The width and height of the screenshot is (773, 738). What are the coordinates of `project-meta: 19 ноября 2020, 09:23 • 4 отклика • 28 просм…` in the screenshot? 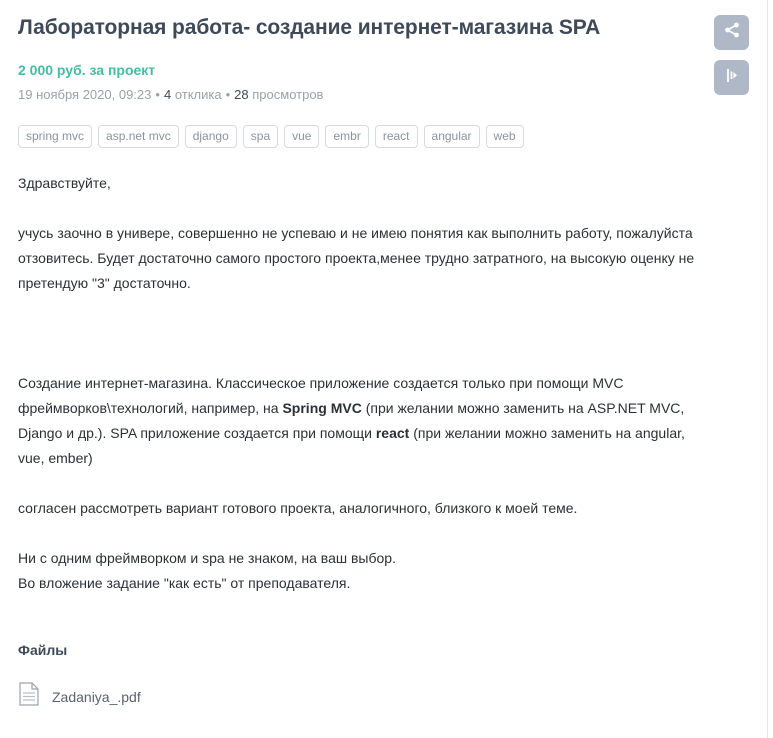 It's located at (363, 95).